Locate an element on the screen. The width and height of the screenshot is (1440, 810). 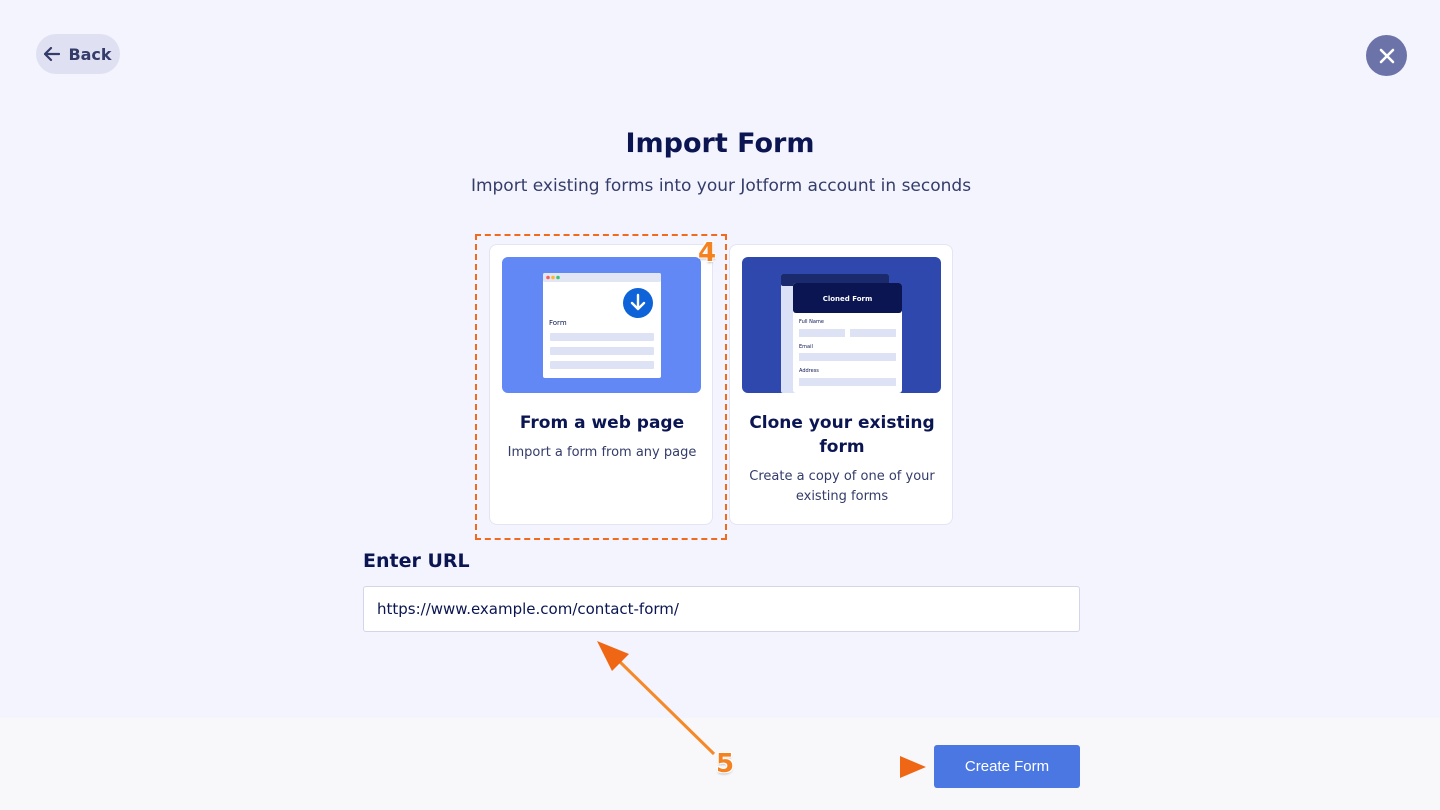
annotation-step-4: 4 is located at coordinates (707, 253).